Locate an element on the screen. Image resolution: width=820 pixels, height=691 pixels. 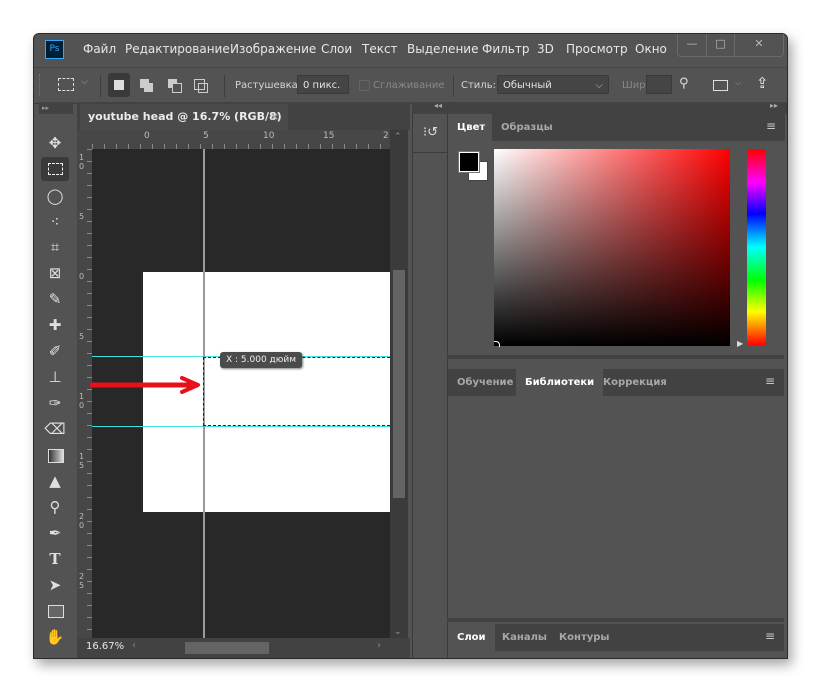
feather-input: 0 пикс. is located at coordinates (323, 84).